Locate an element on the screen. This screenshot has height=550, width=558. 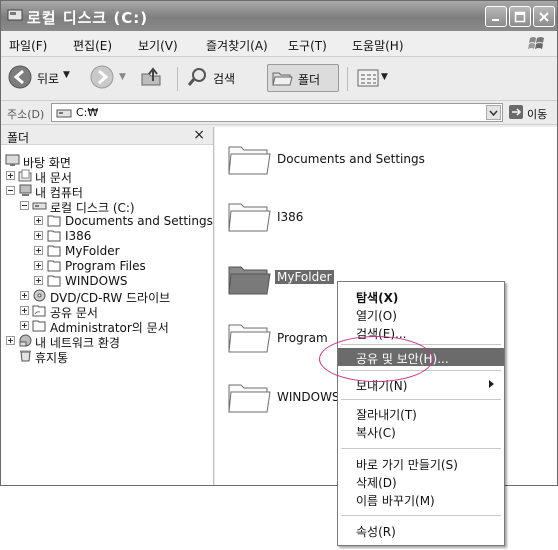
minimize-button is located at coordinates (496, 16).